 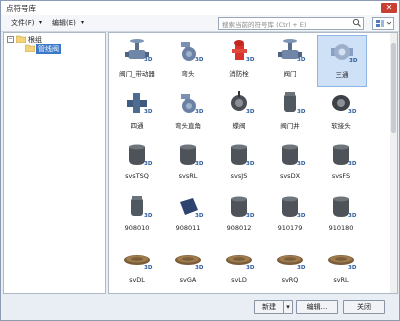 What do you see at coordinates (394, 163) in the screenshot?
I see `vertical-scrollbar` at bounding box center [394, 163].